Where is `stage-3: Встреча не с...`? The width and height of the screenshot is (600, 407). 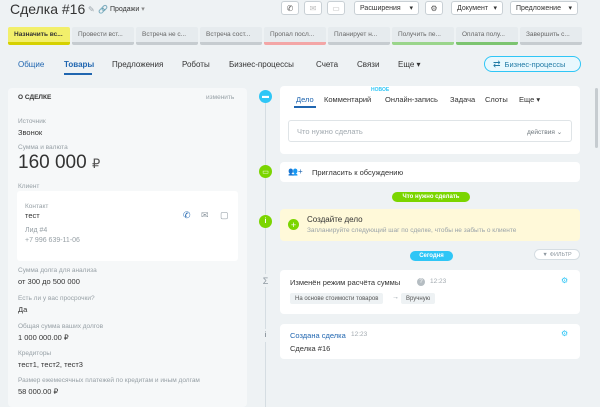
stage-3: Встреча не с... is located at coordinates (167, 36).